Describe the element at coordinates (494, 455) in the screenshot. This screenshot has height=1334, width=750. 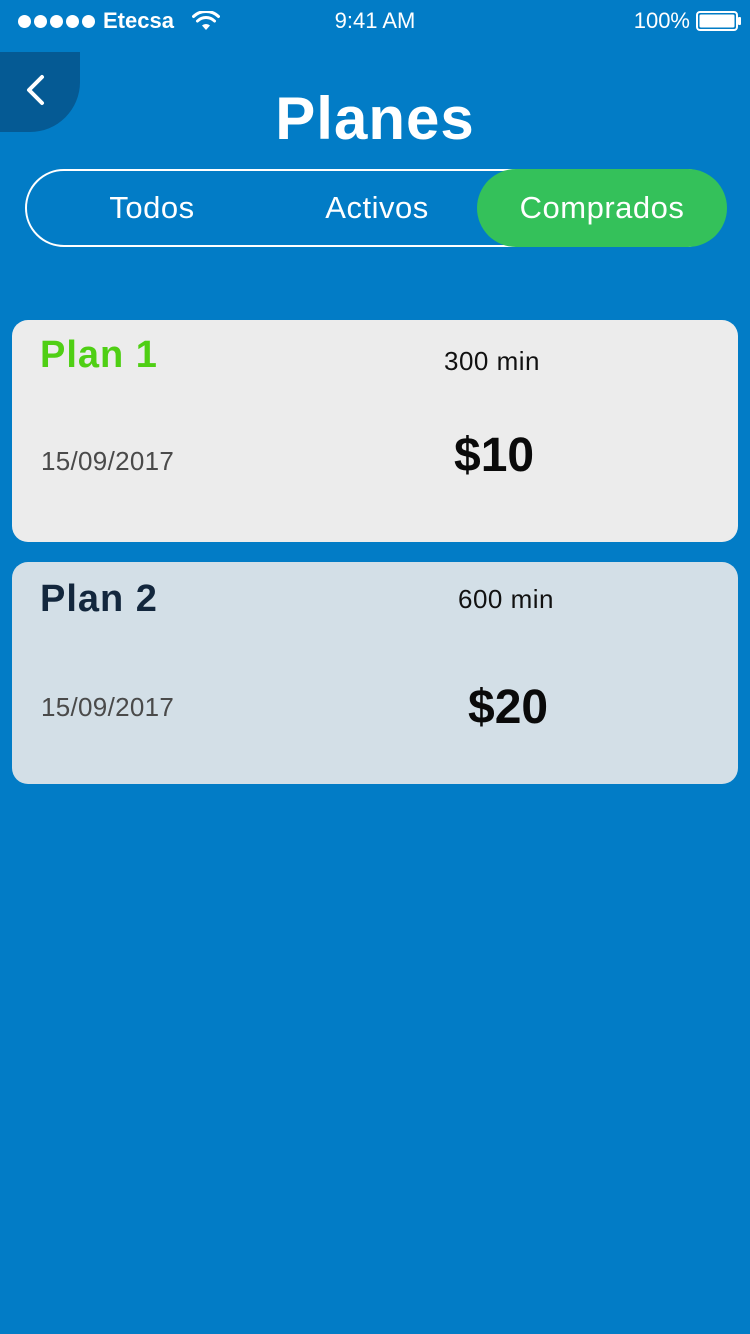
I see `plan-price: $10` at that location.